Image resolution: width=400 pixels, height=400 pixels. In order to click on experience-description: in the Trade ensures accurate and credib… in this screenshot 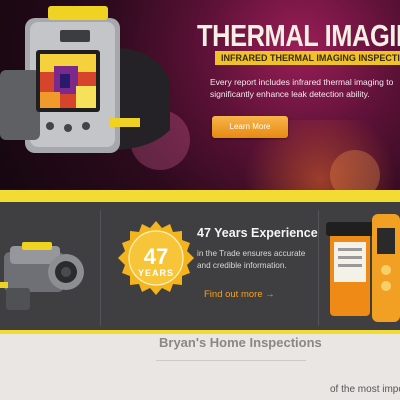, I will do `click(251, 259)`.